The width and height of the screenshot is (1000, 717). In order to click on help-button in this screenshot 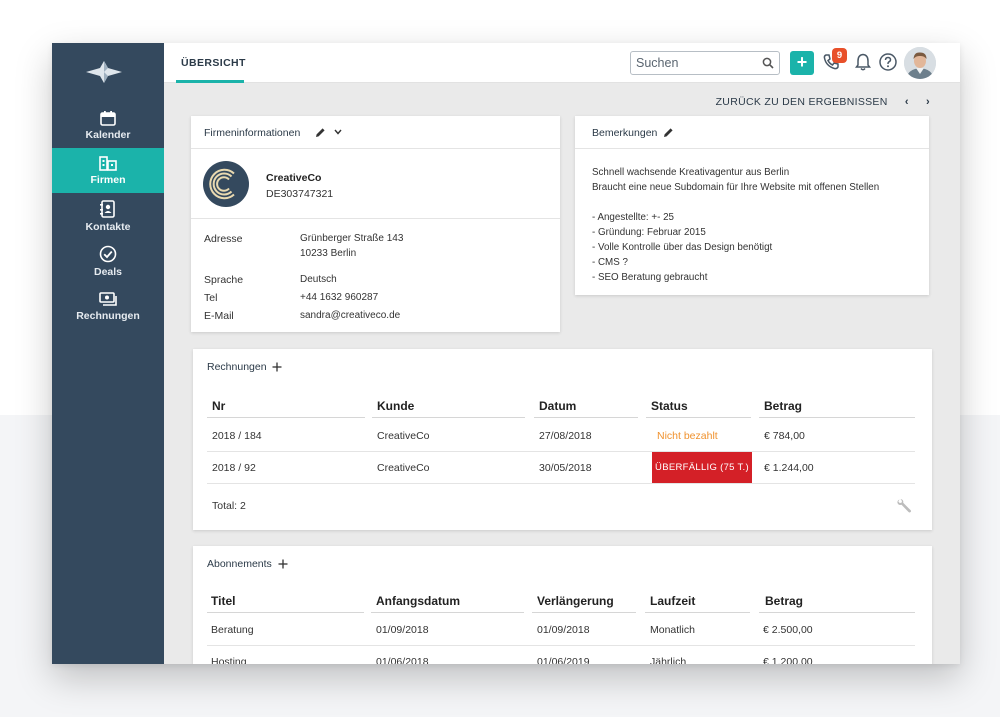, I will do `click(889, 63)`.